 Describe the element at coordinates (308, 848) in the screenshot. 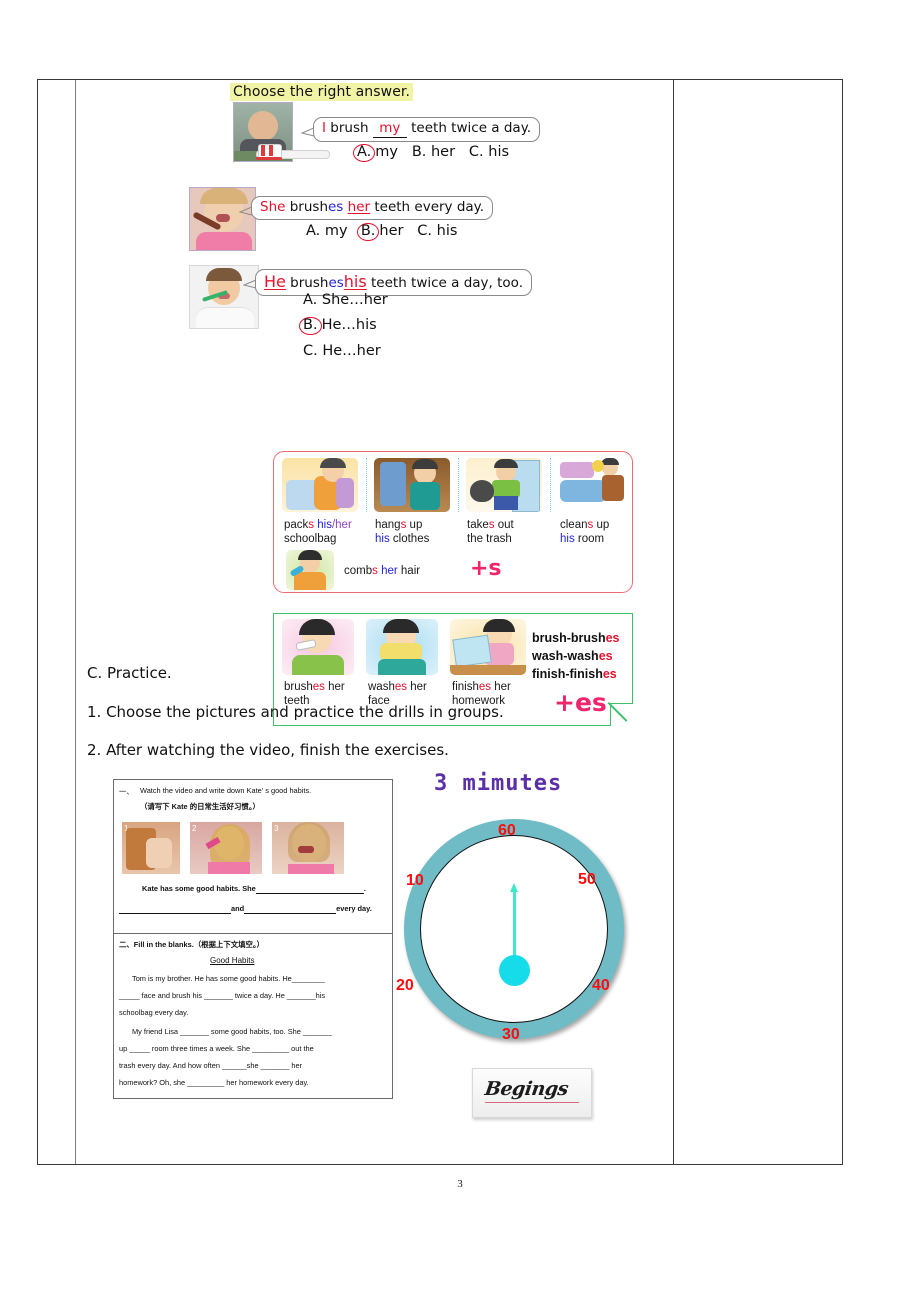

I see `ws-kate-image-3: 3` at that location.